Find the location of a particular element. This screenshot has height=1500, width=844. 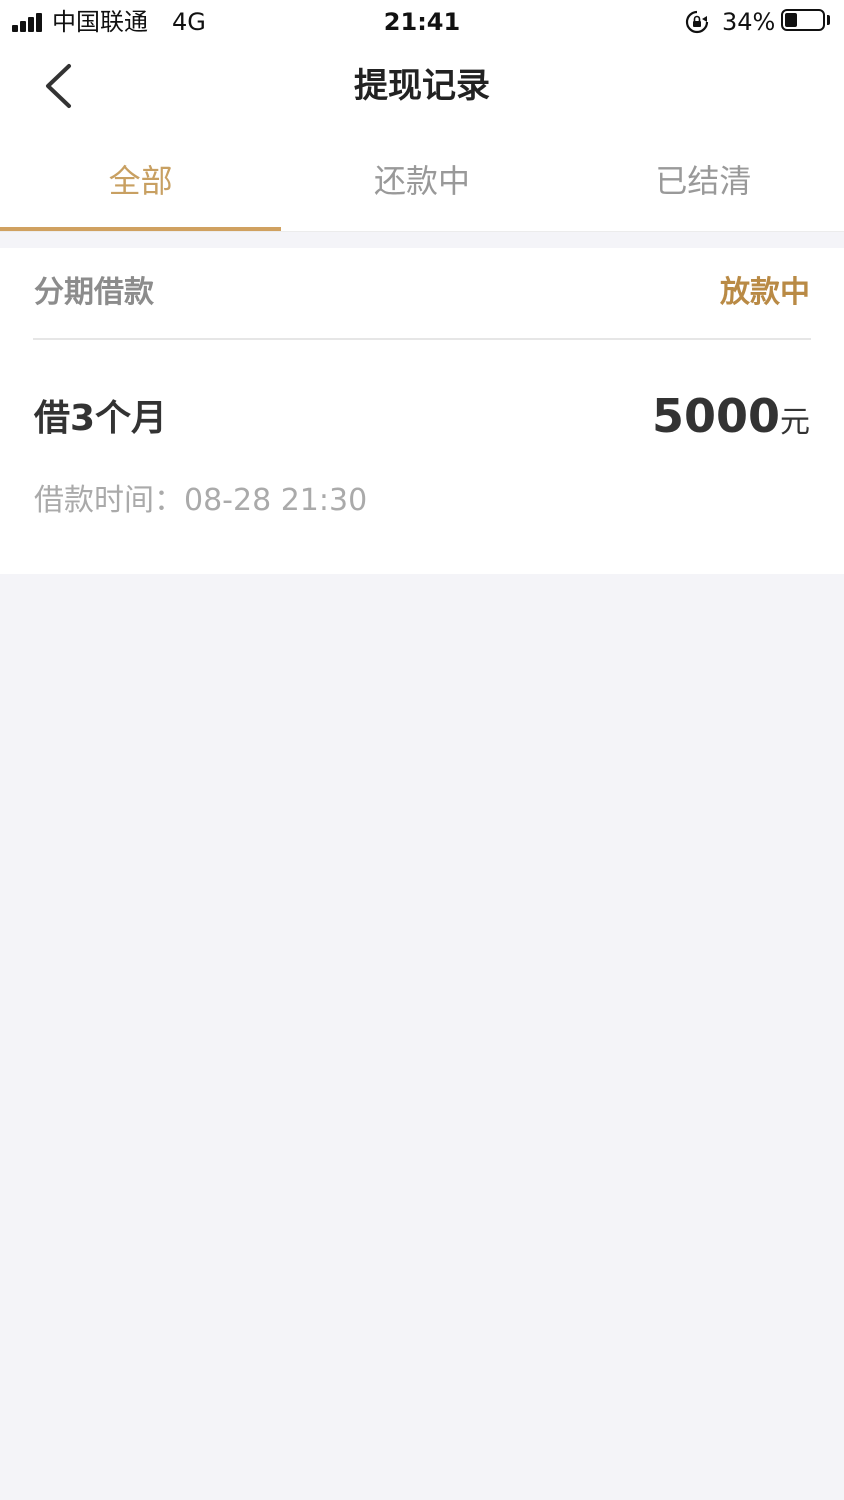

loan-amount: 5000元 is located at coordinates (731, 421).